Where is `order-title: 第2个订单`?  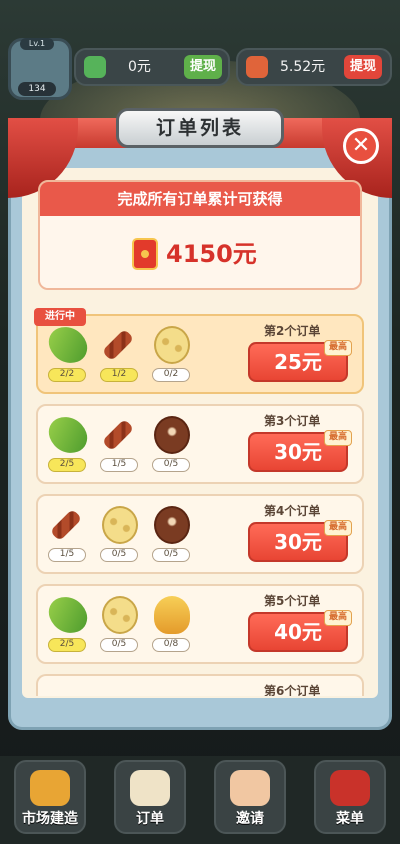 order-title: 第2个订单 is located at coordinates (292, 331).